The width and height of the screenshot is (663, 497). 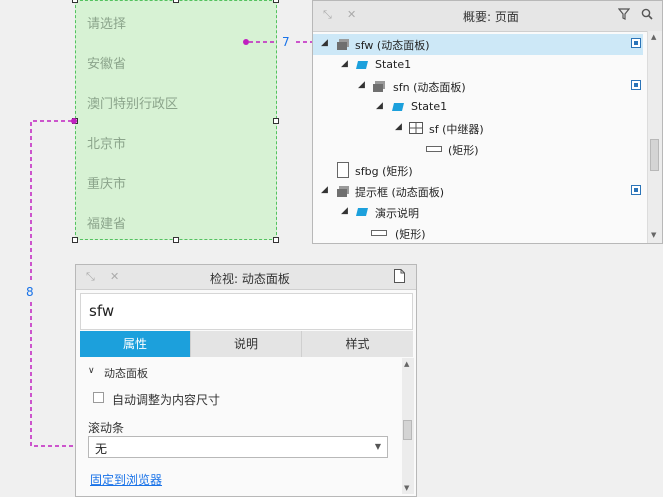 I want to click on pin-to-browser-link: 固定到浏览器, so click(x=126, y=479).